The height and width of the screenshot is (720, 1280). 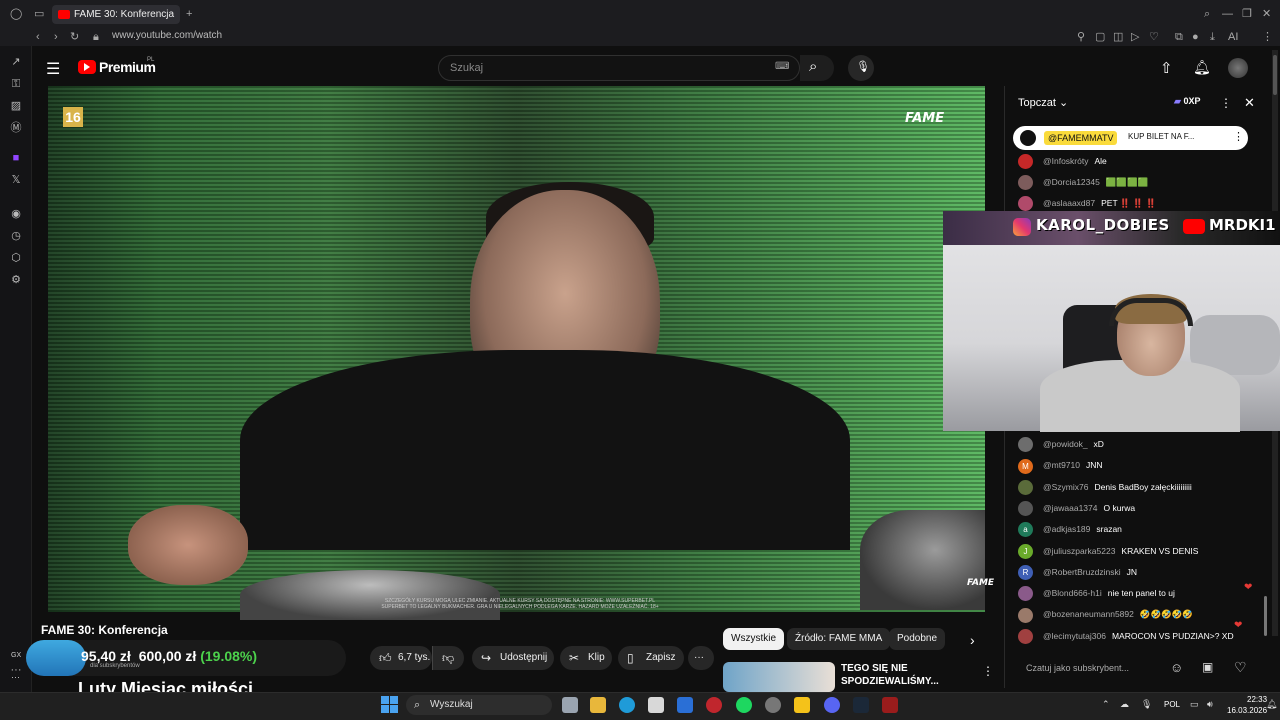 What do you see at coordinates (627, 705) in the screenshot?
I see `edge-icon` at bounding box center [627, 705].